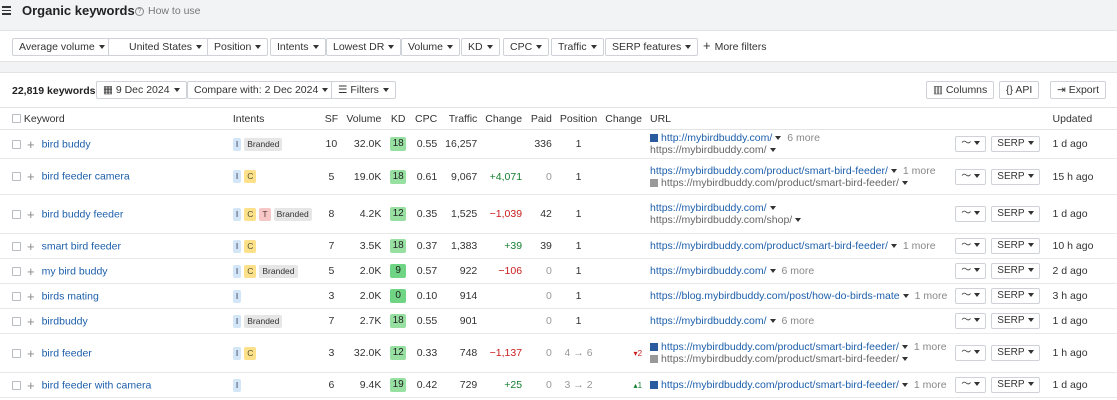 Image resolution: width=1117 pixels, height=400 pixels. I want to click on sf-cell: 8, so click(331, 214).